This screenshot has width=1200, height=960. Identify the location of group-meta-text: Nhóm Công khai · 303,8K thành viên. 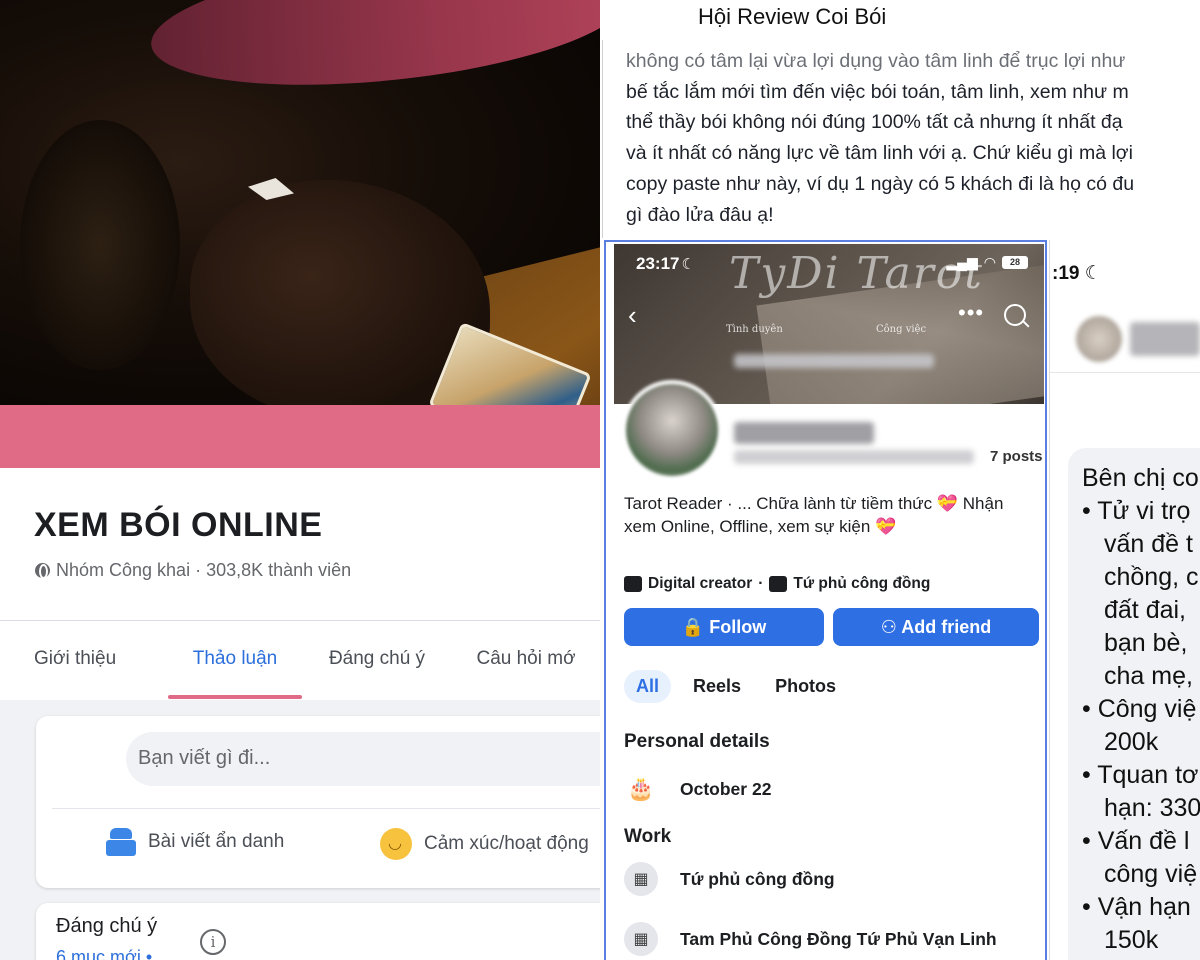
(203, 570).